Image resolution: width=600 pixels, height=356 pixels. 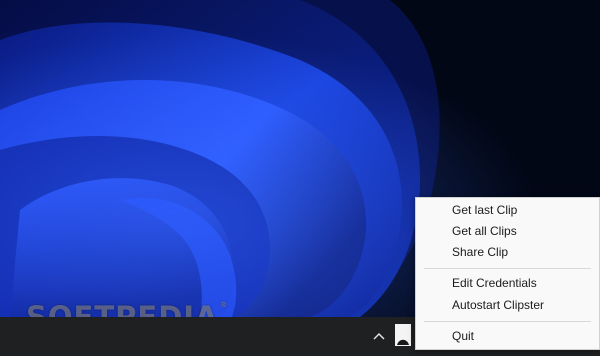 I want to click on chevron-up-icon, so click(x=379, y=336).